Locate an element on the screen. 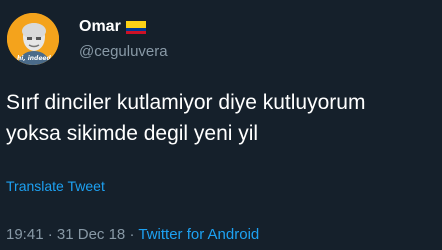  tweet-time: 19:41 is located at coordinates (25, 234).